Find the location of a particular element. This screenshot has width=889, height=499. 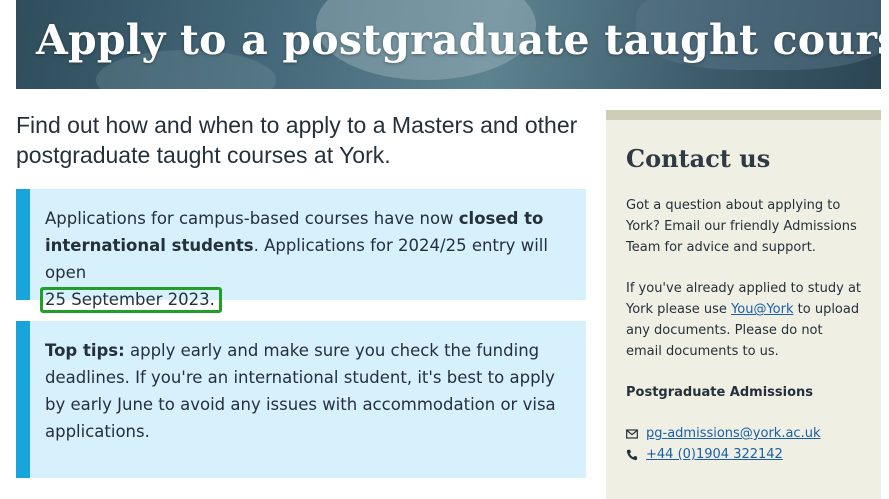

email-link: pg-admissions@york.ac.uk is located at coordinates (733, 433).